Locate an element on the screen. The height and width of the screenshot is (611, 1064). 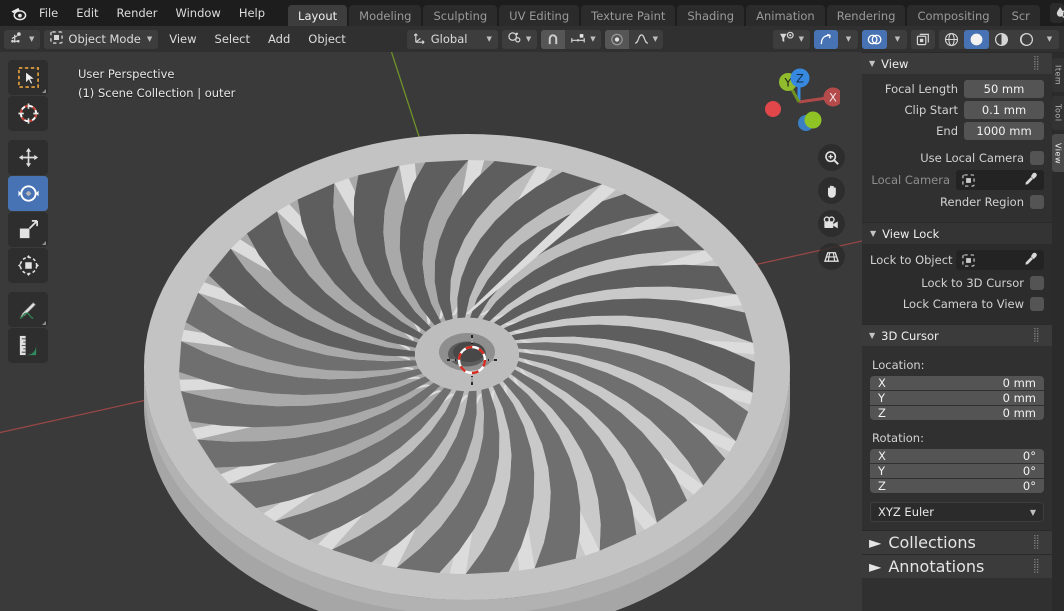
falloff-dropdown: ▼ is located at coordinates (646, 39).